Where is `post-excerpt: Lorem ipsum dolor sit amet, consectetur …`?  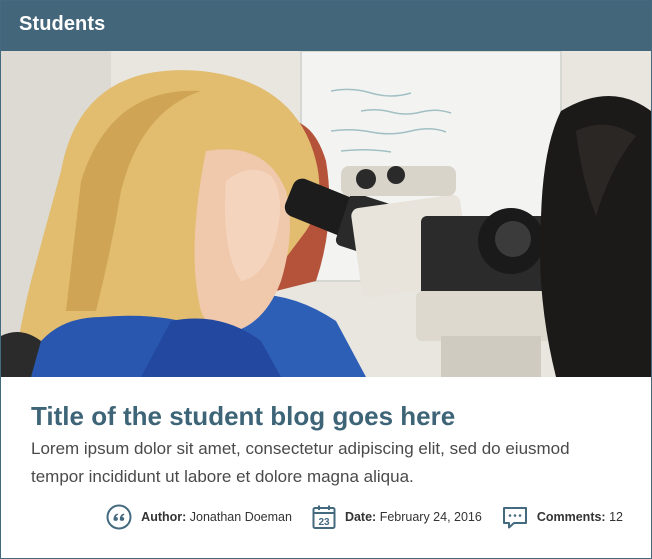
post-excerpt: Lorem ipsum dolor sit amet, consectetur … is located at coordinates (300, 462).